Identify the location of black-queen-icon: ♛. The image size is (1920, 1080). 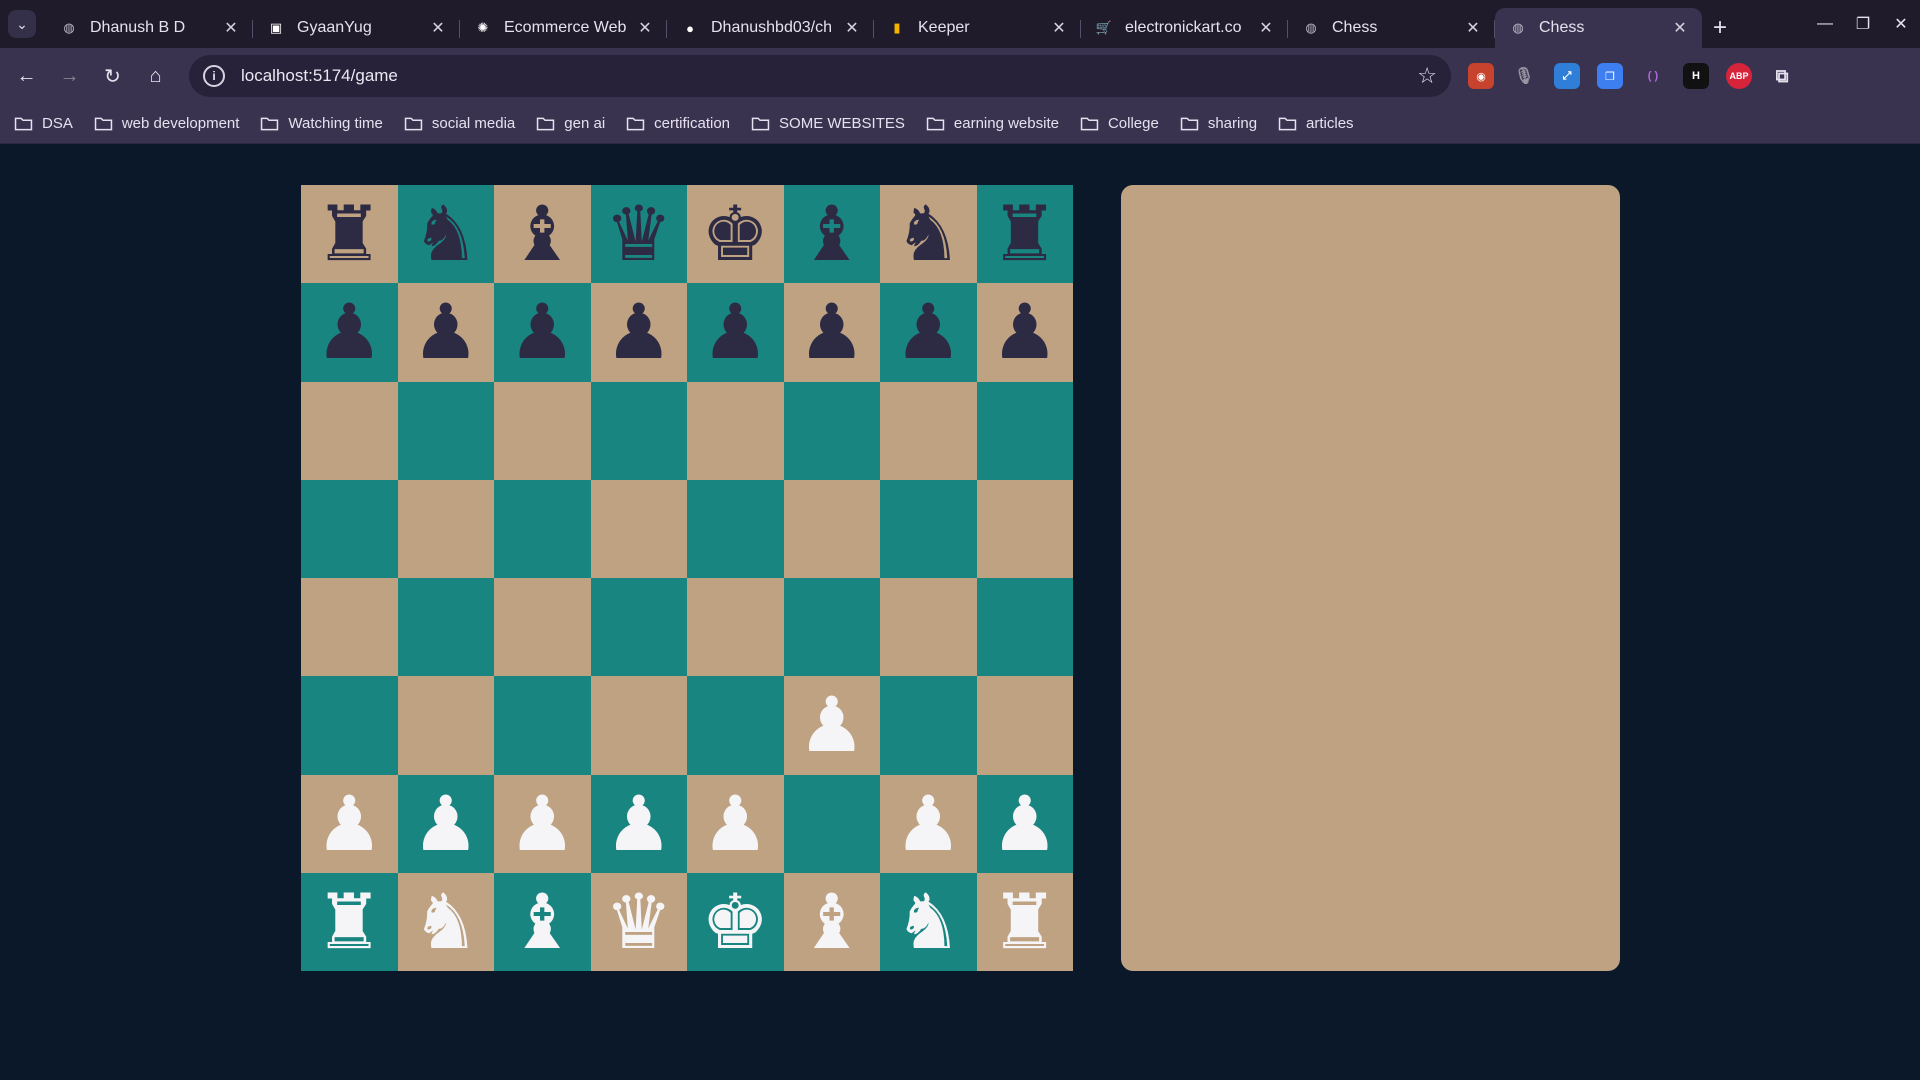
(639, 234).